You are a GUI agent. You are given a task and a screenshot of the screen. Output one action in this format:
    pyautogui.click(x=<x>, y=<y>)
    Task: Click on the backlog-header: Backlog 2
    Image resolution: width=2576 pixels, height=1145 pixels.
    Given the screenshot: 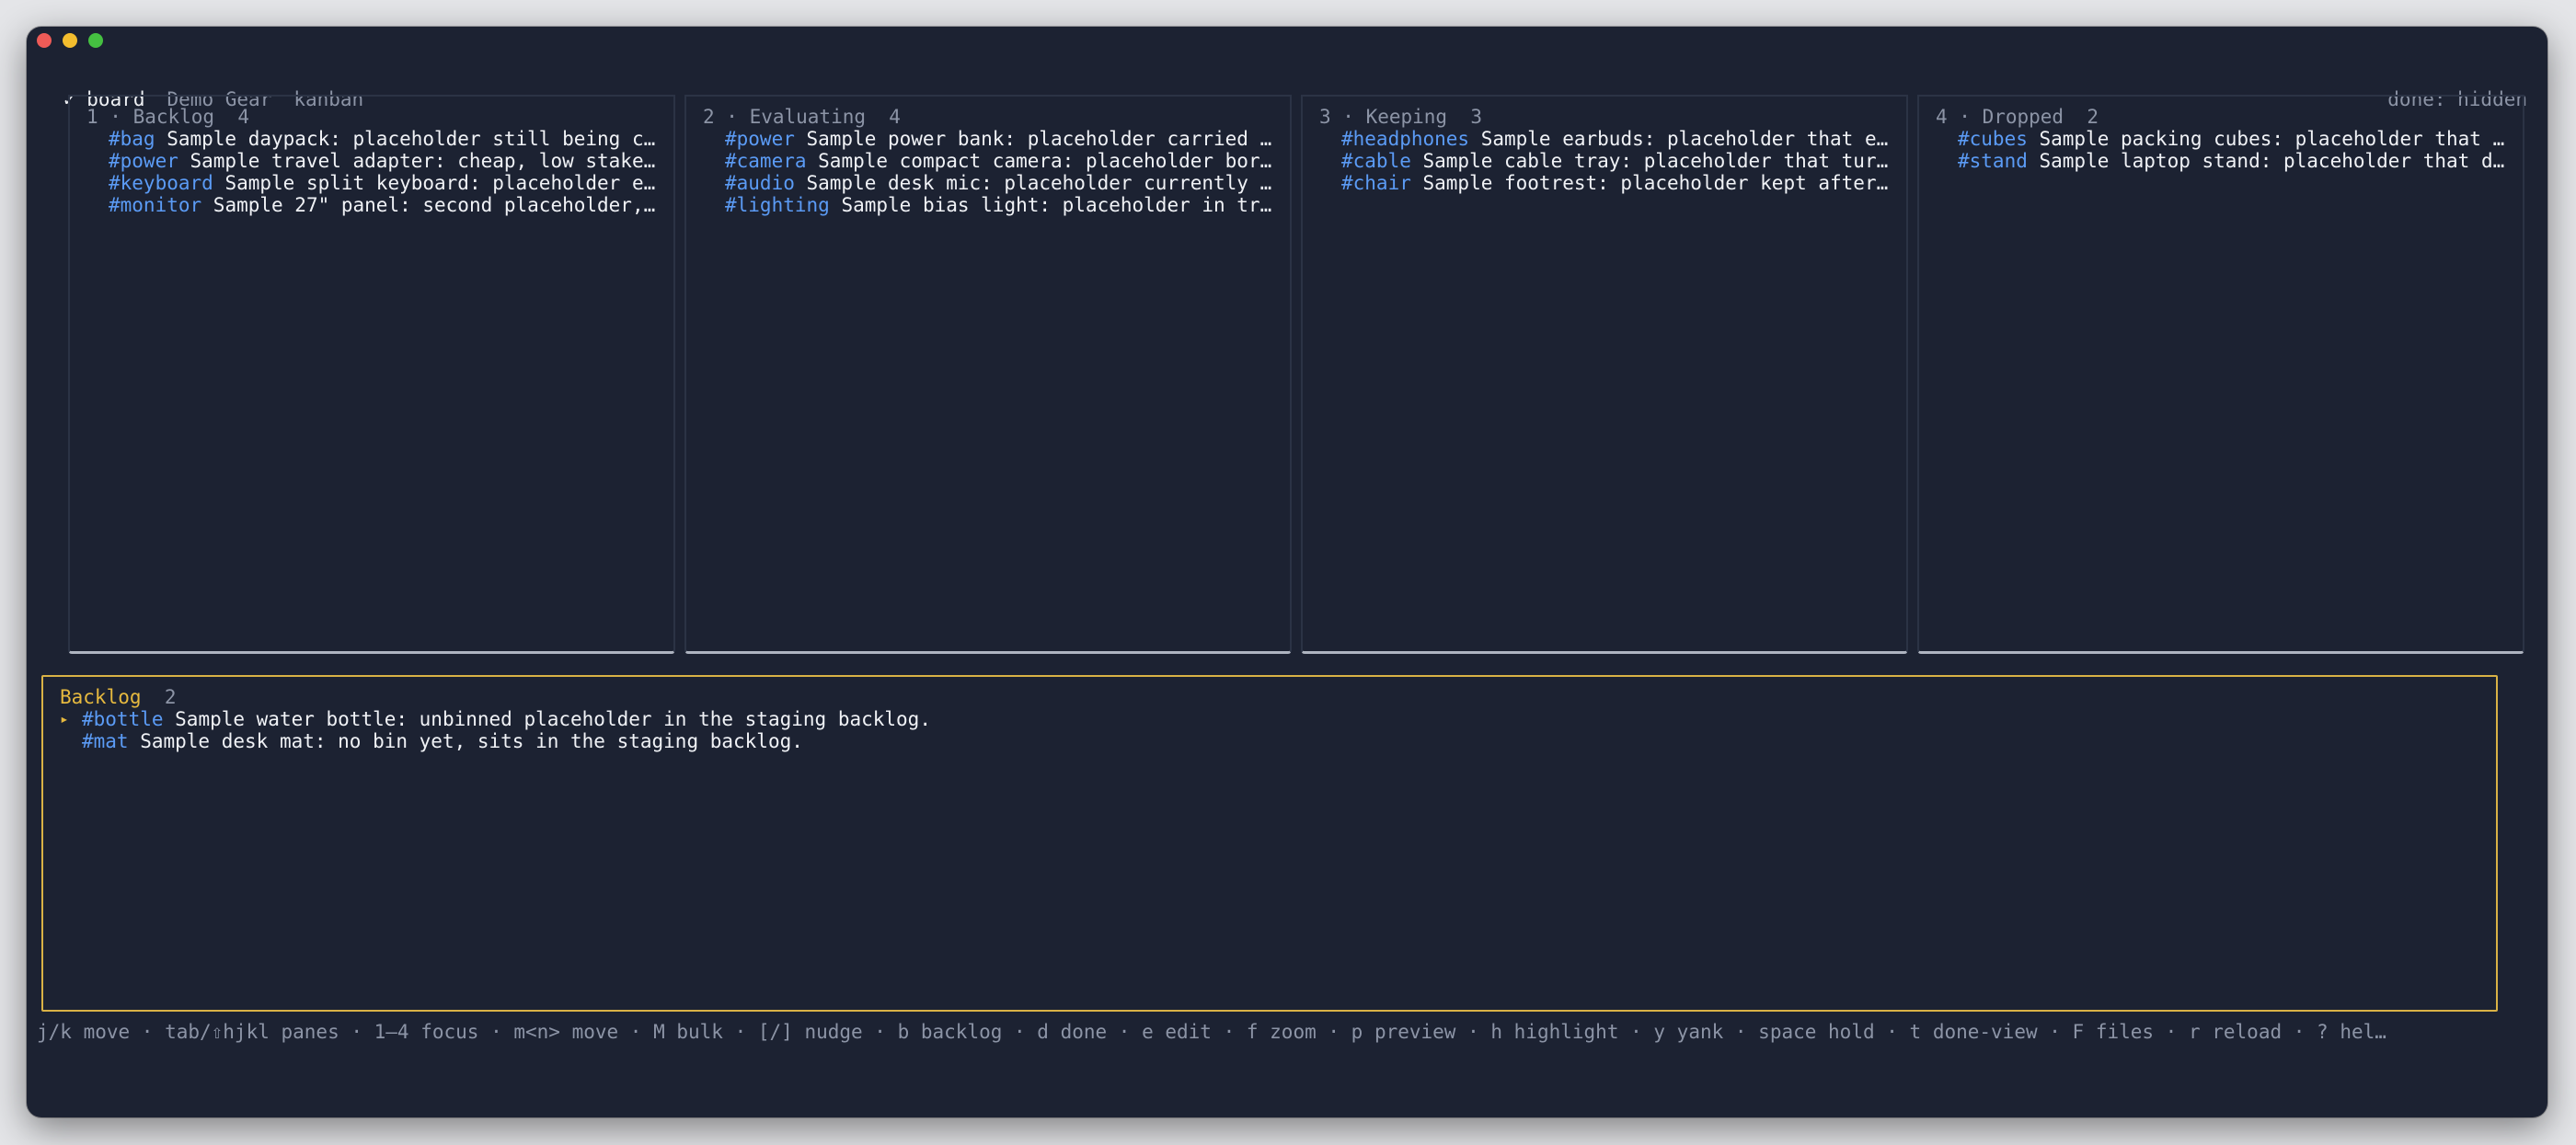 What is the action you would take?
    pyautogui.click(x=118, y=697)
    